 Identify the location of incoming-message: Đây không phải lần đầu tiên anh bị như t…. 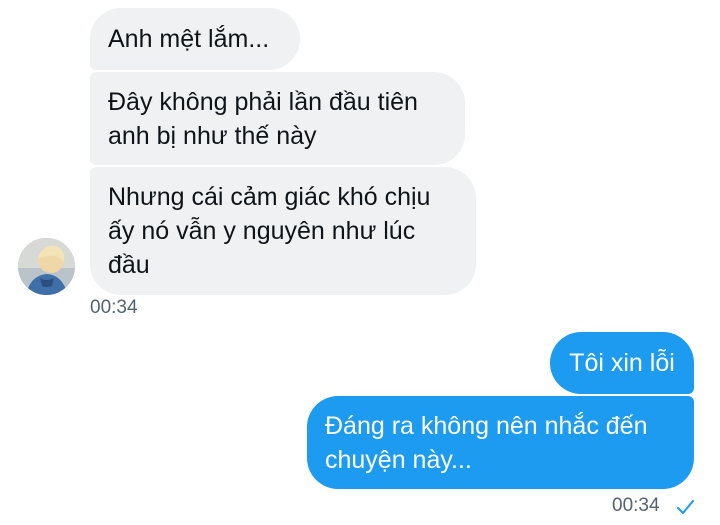
(277, 118).